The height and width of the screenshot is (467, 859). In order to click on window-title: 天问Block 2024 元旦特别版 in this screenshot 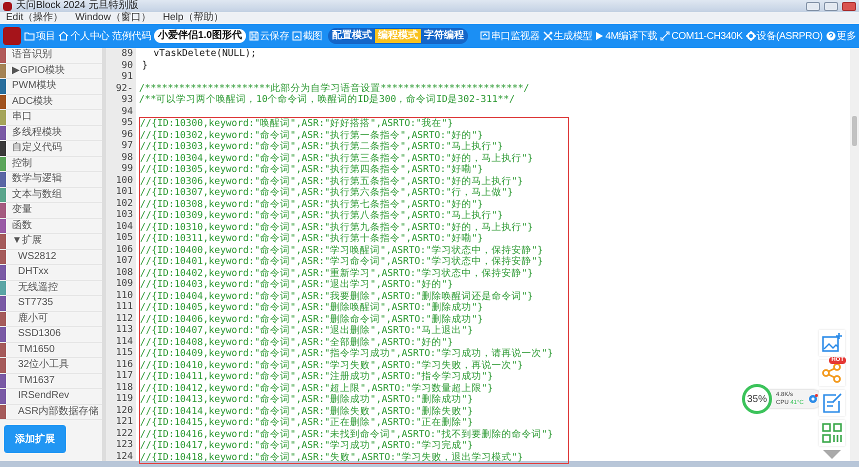, I will do `click(77, 6)`.